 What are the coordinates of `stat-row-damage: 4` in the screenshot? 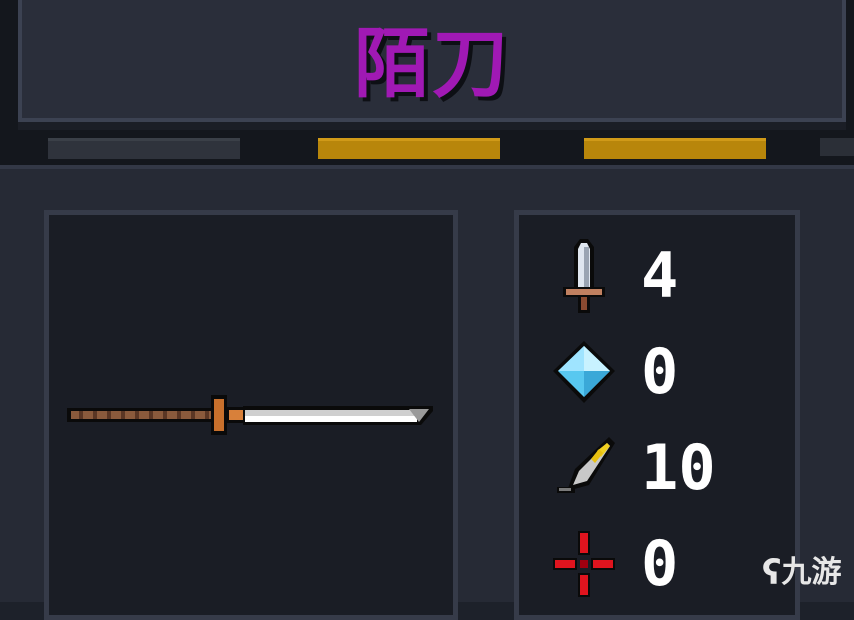 It's located at (669, 282).